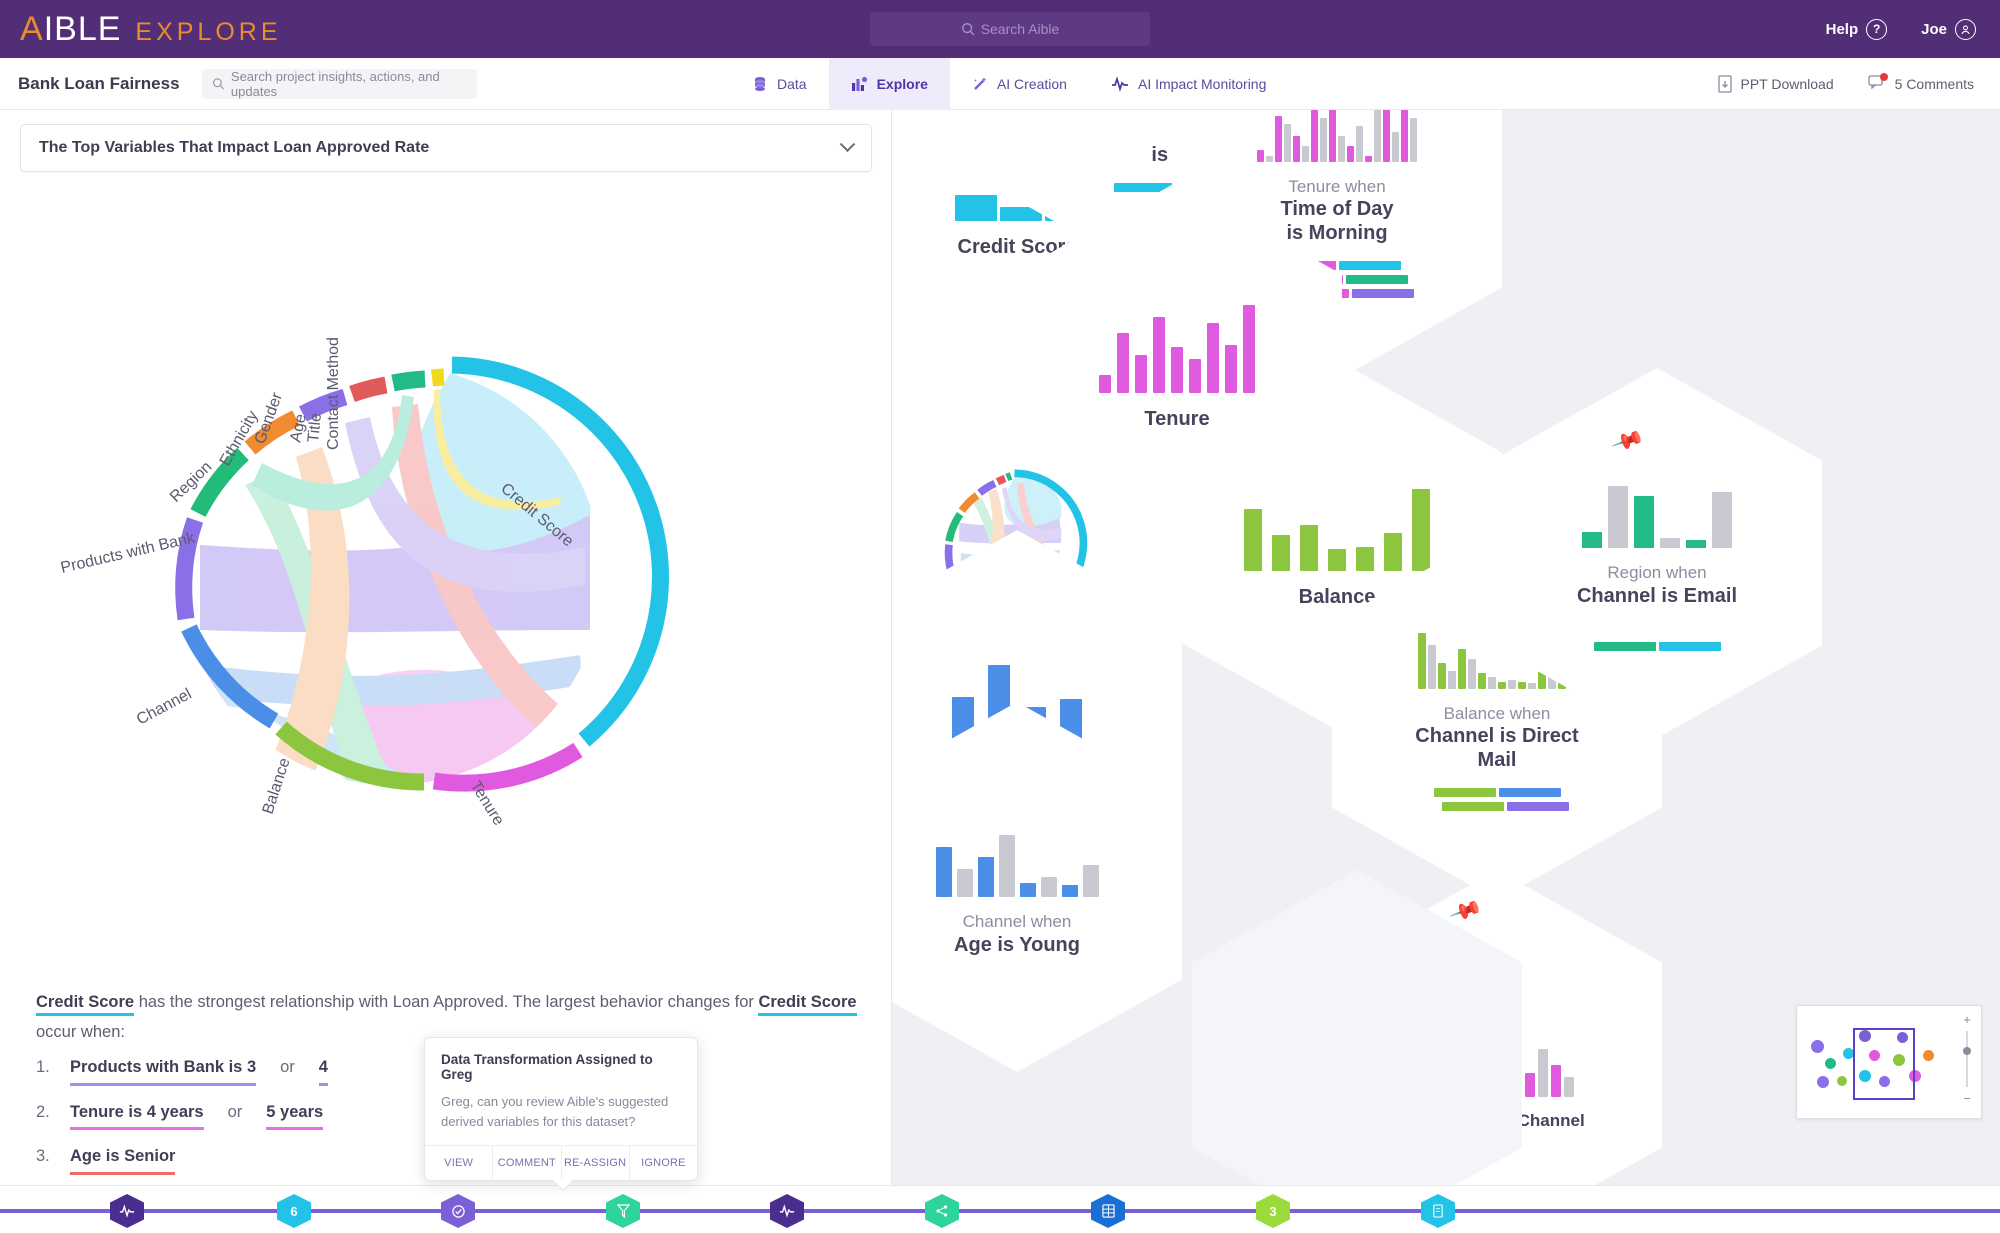  I want to click on project-title: Bank Loan Fairness, so click(99, 83).